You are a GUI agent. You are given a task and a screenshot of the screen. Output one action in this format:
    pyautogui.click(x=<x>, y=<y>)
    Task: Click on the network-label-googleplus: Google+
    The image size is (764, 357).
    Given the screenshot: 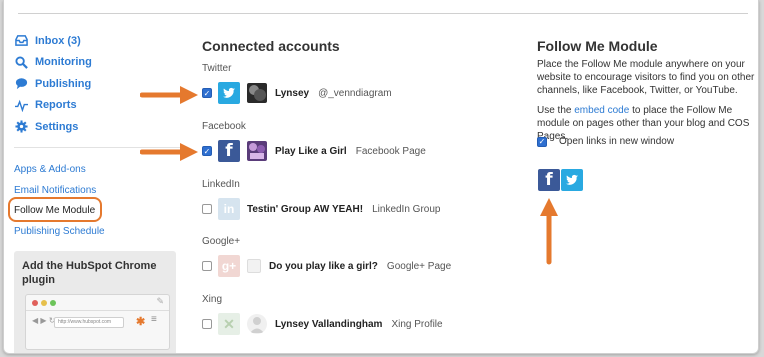 What is the action you would take?
    pyautogui.click(x=221, y=241)
    